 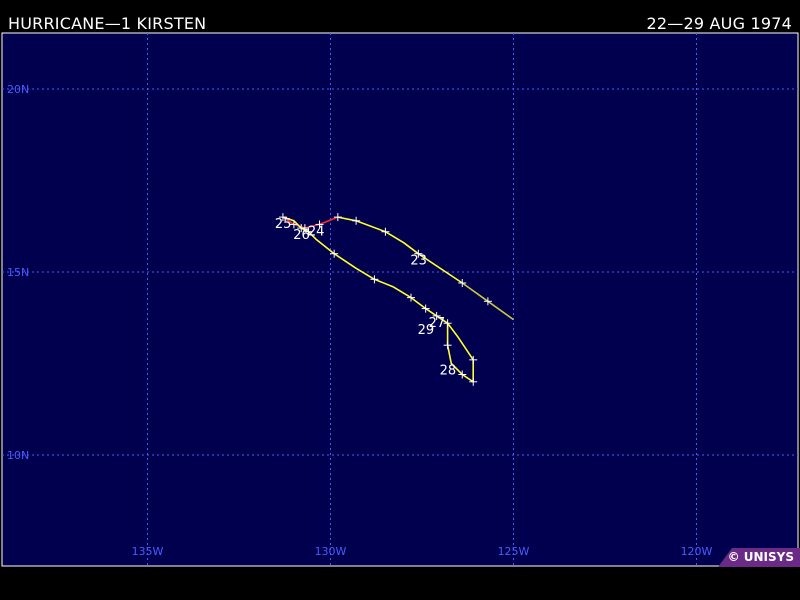 I want to click on day-label: 25, so click(x=283, y=224).